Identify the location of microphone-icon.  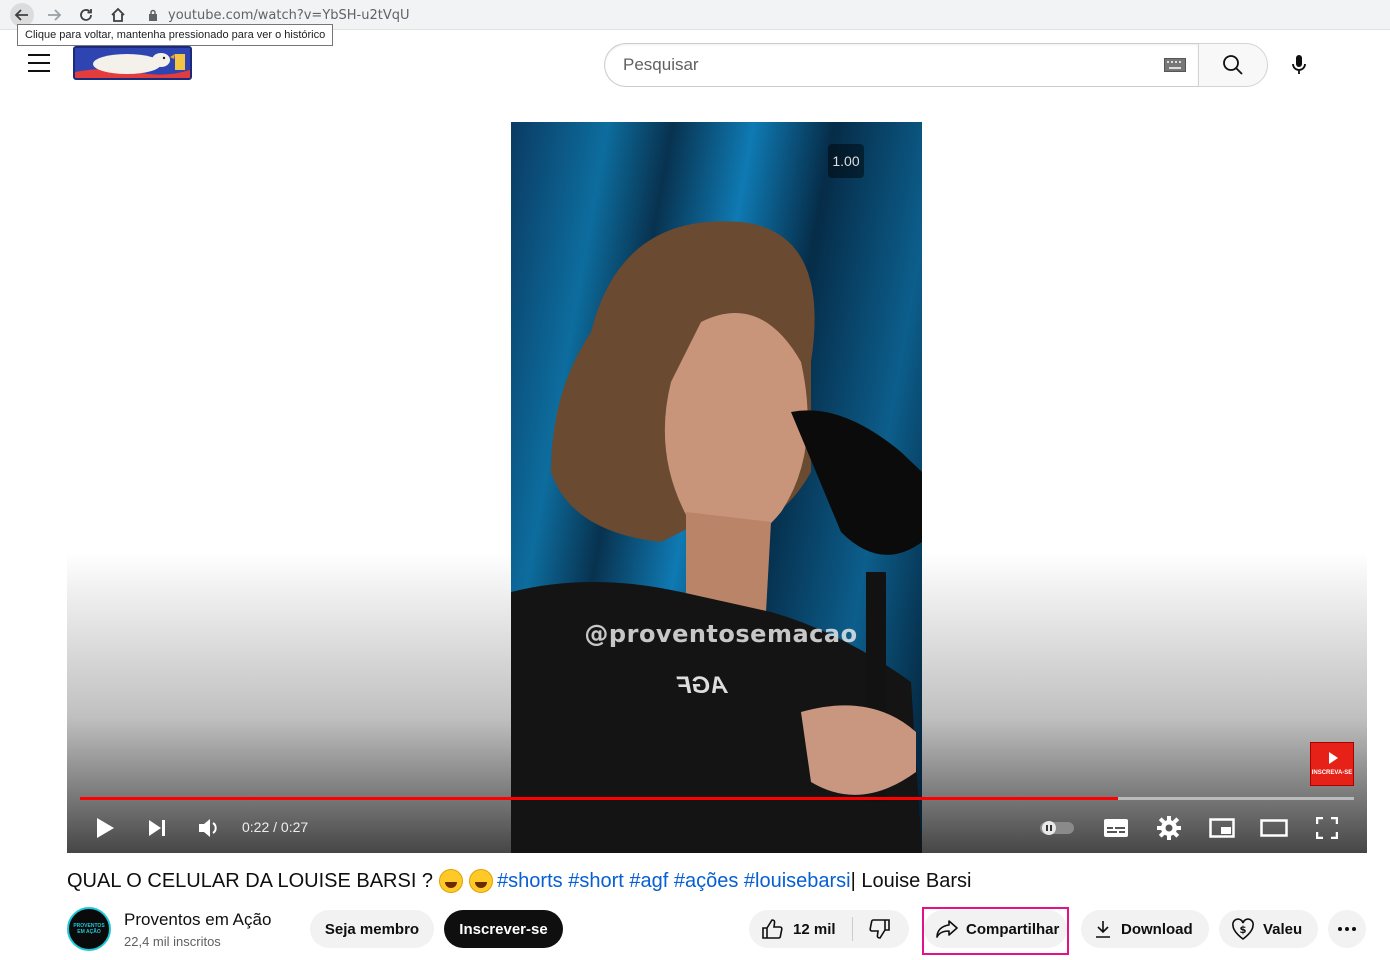
(1299, 64).